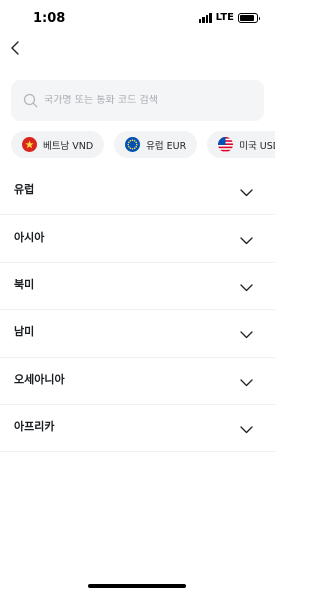 The image size is (320, 595). Describe the element at coordinates (151, 100) in the screenshot. I see `search-input` at that location.